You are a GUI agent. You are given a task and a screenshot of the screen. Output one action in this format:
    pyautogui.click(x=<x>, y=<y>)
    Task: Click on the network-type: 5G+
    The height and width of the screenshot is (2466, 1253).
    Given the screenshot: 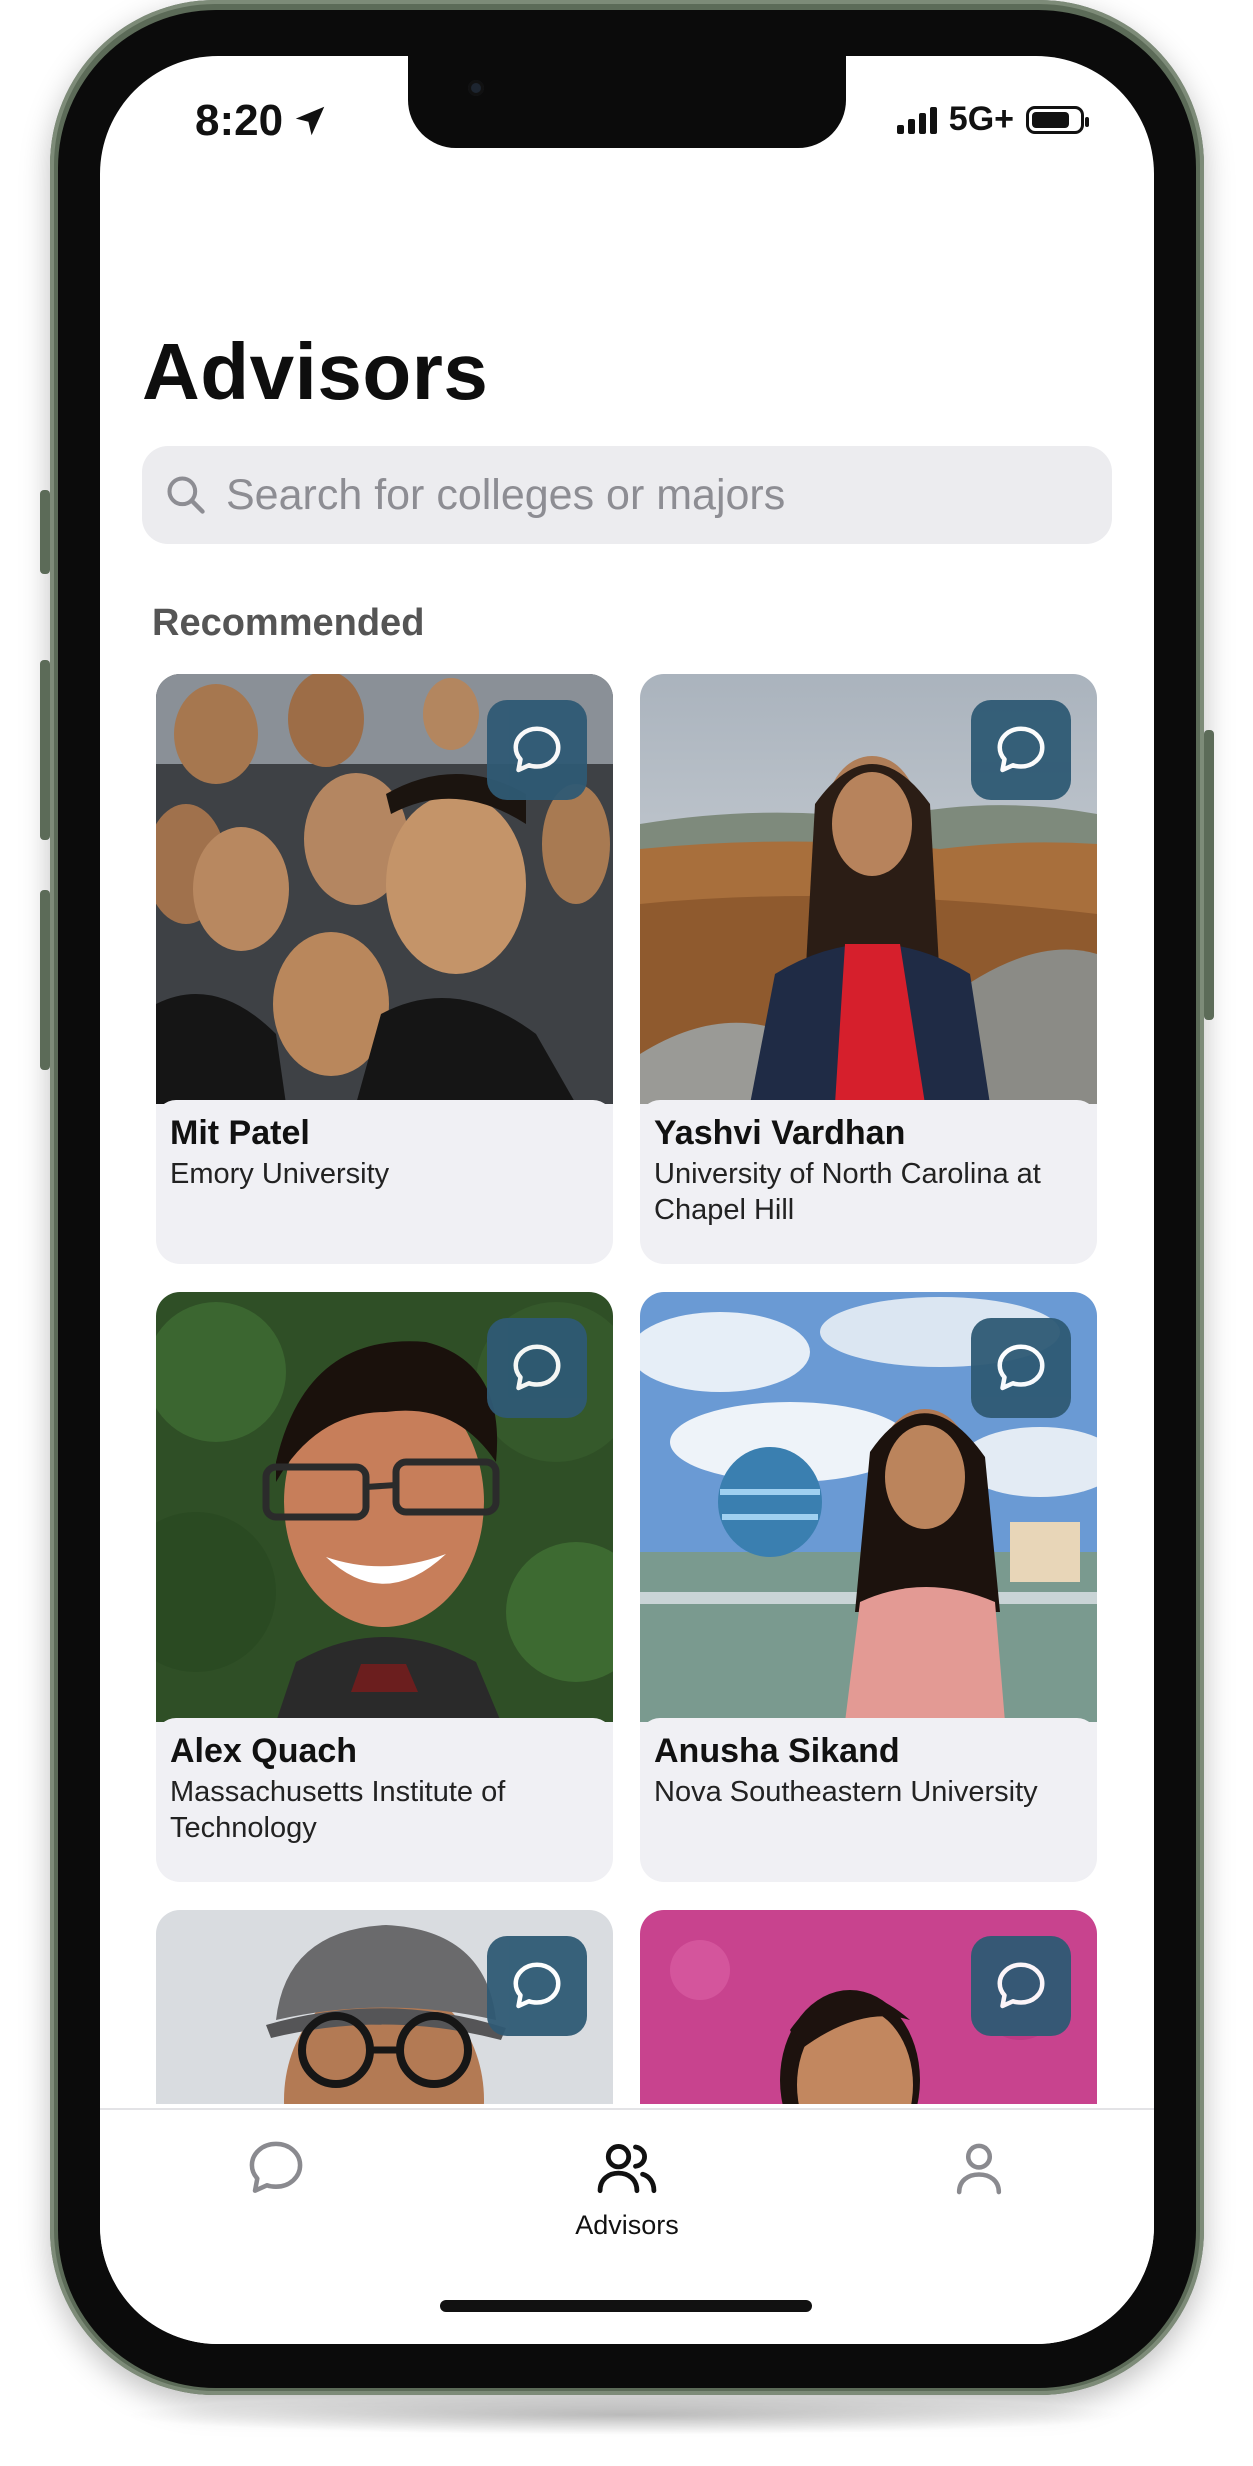 What is the action you would take?
    pyautogui.click(x=981, y=119)
    